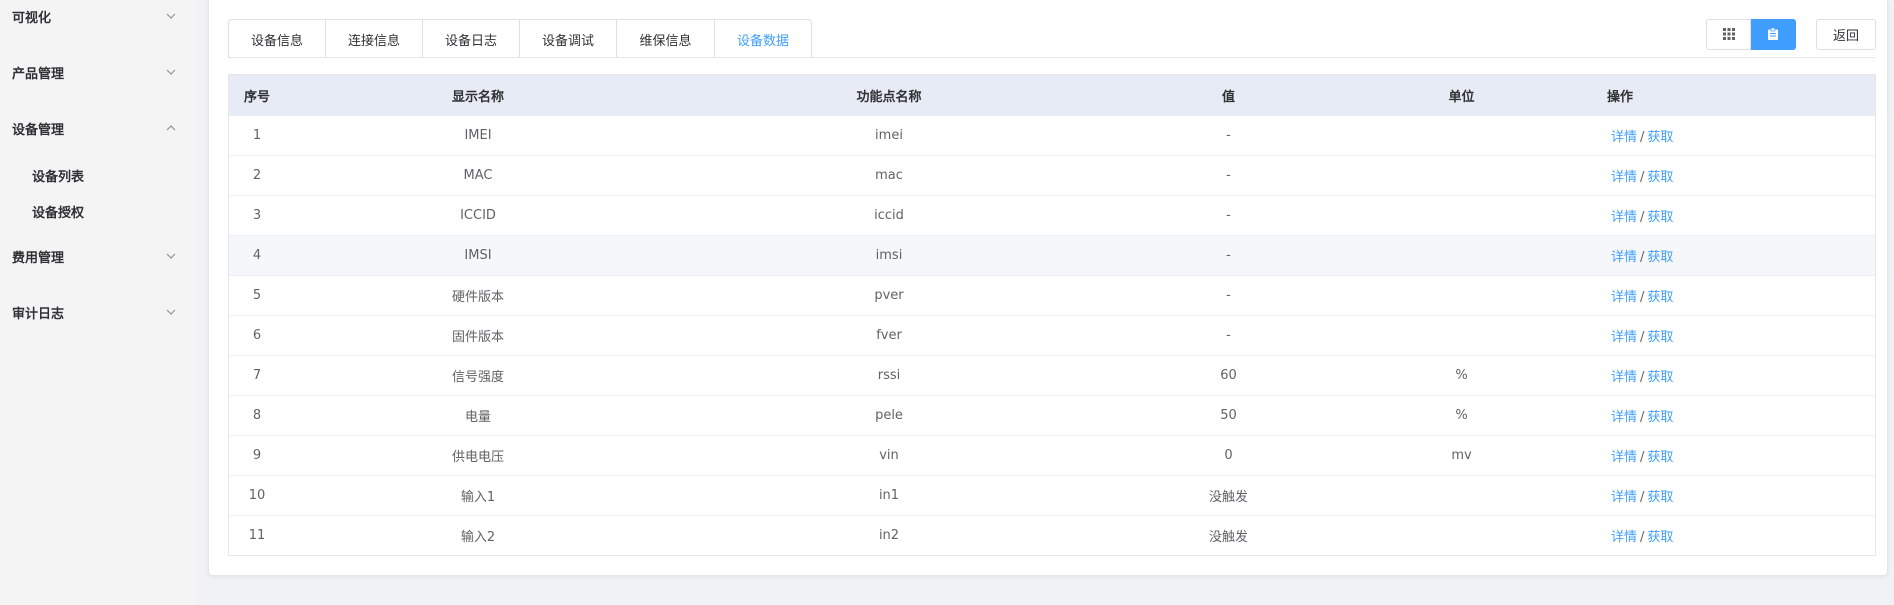 The image size is (1894, 605). Describe the element at coordinates (477, 377) in the screenshot. I see `cell-display-name: 信号强度` at that location.